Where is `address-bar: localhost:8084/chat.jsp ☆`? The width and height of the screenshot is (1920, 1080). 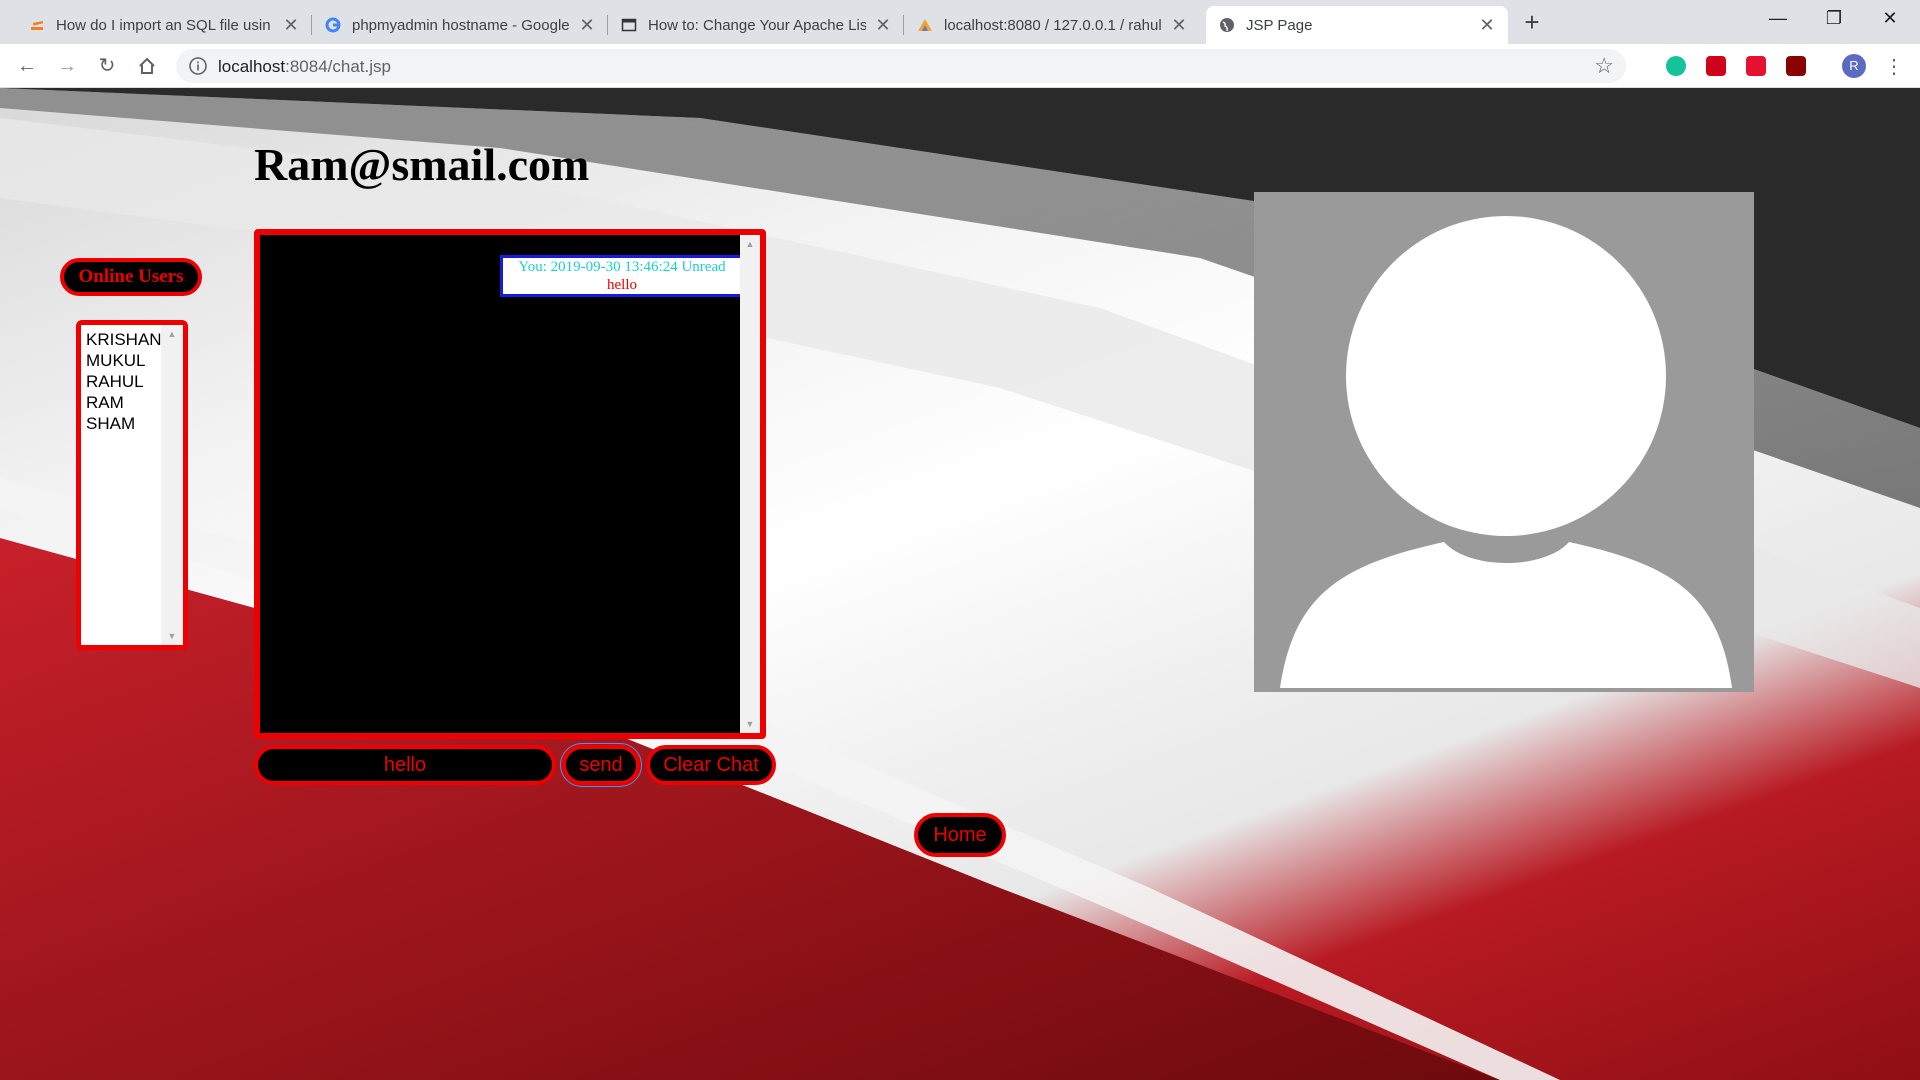
address-bar: localhost:8084/chat.jsp ☆ is located at coordinates (901, 66).